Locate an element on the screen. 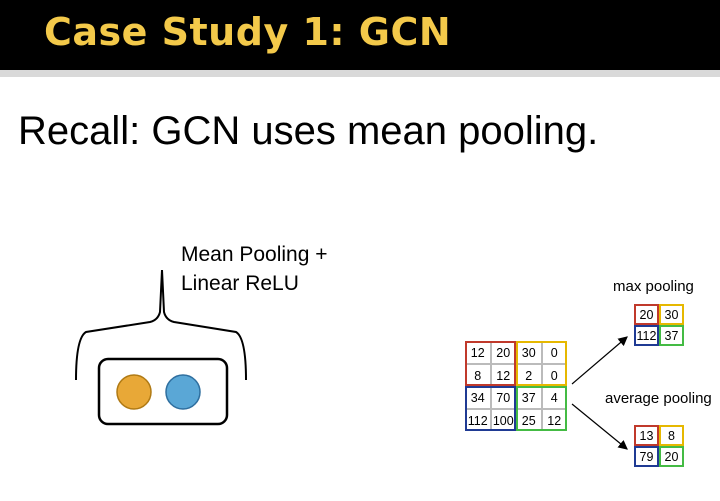 Image resolution: width=720 pixels, height=501 pixels. max-cell: 112 is located at coordinates (646, 335).